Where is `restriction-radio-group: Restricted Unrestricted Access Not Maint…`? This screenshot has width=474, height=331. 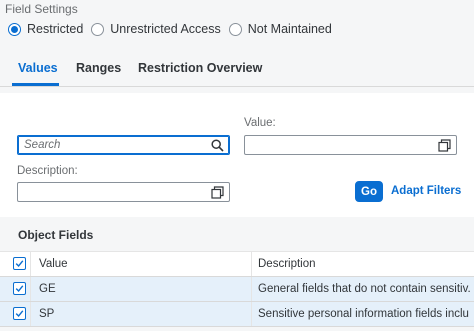 restriction-radio-group: Restricted Unrestricted Access Not Maint… is located at coordinates (174, 29).